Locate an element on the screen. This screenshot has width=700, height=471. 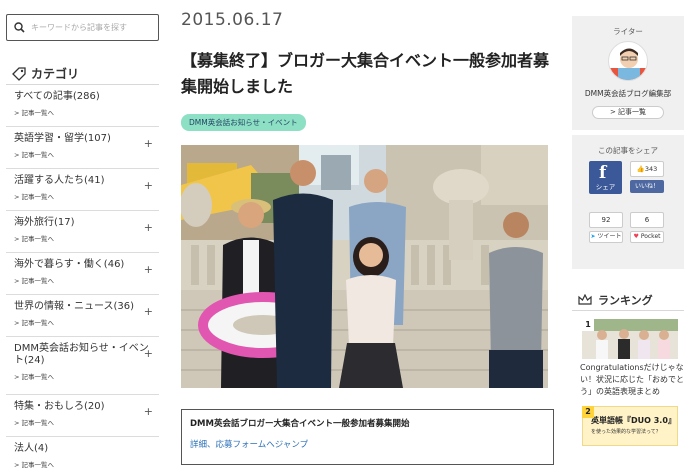
category-item-corporate: 法人(4) > 記事一覧へ is located at coordinates (82, 454).